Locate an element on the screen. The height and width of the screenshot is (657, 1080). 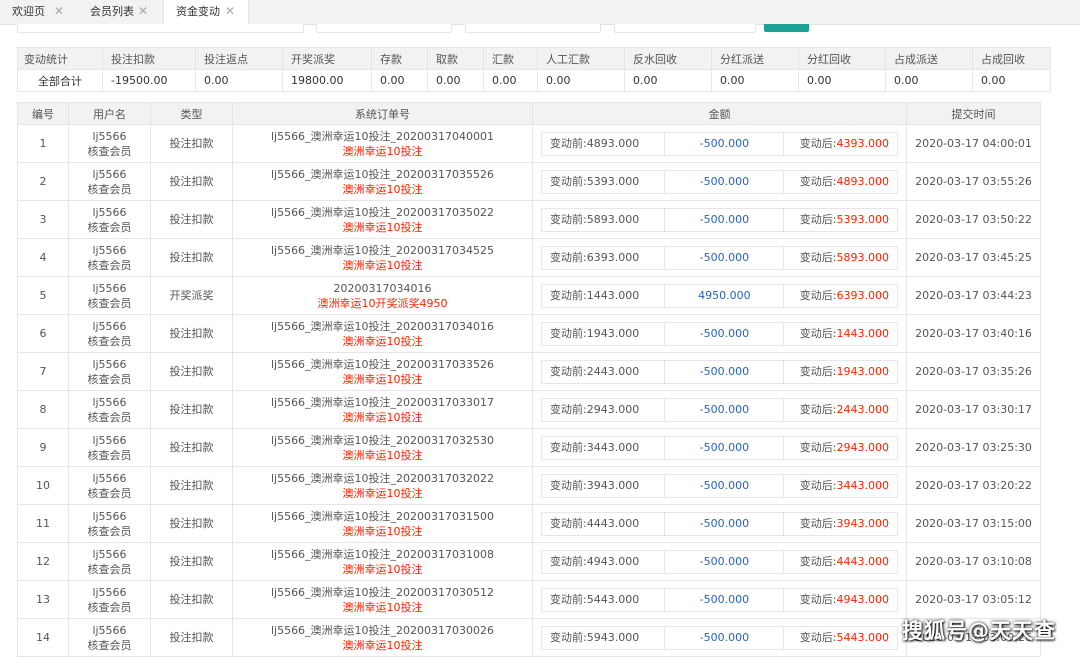
after-value: 5393.000 is located at coordinates (862, 219).